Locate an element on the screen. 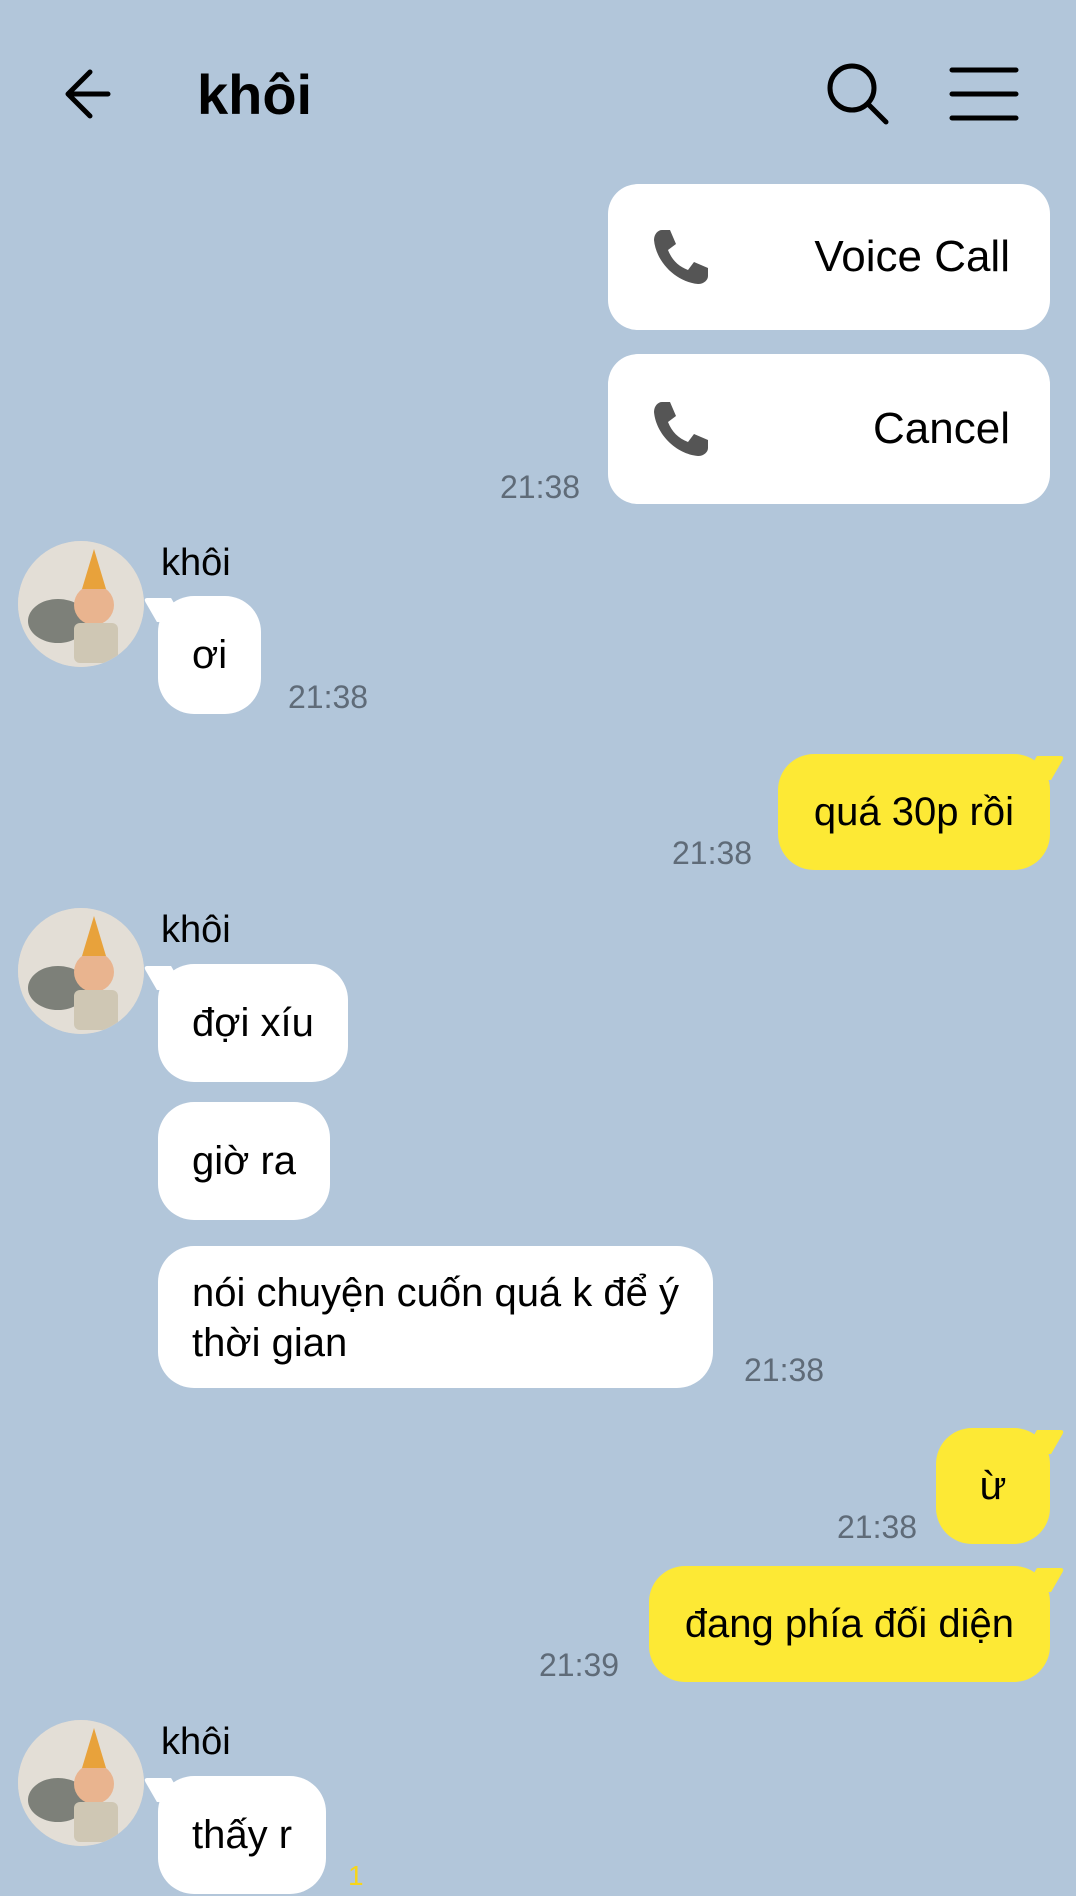 This screenshot has width=1076, height=1896. message-text: đợi xíu is located at coordinates (253, 1023).